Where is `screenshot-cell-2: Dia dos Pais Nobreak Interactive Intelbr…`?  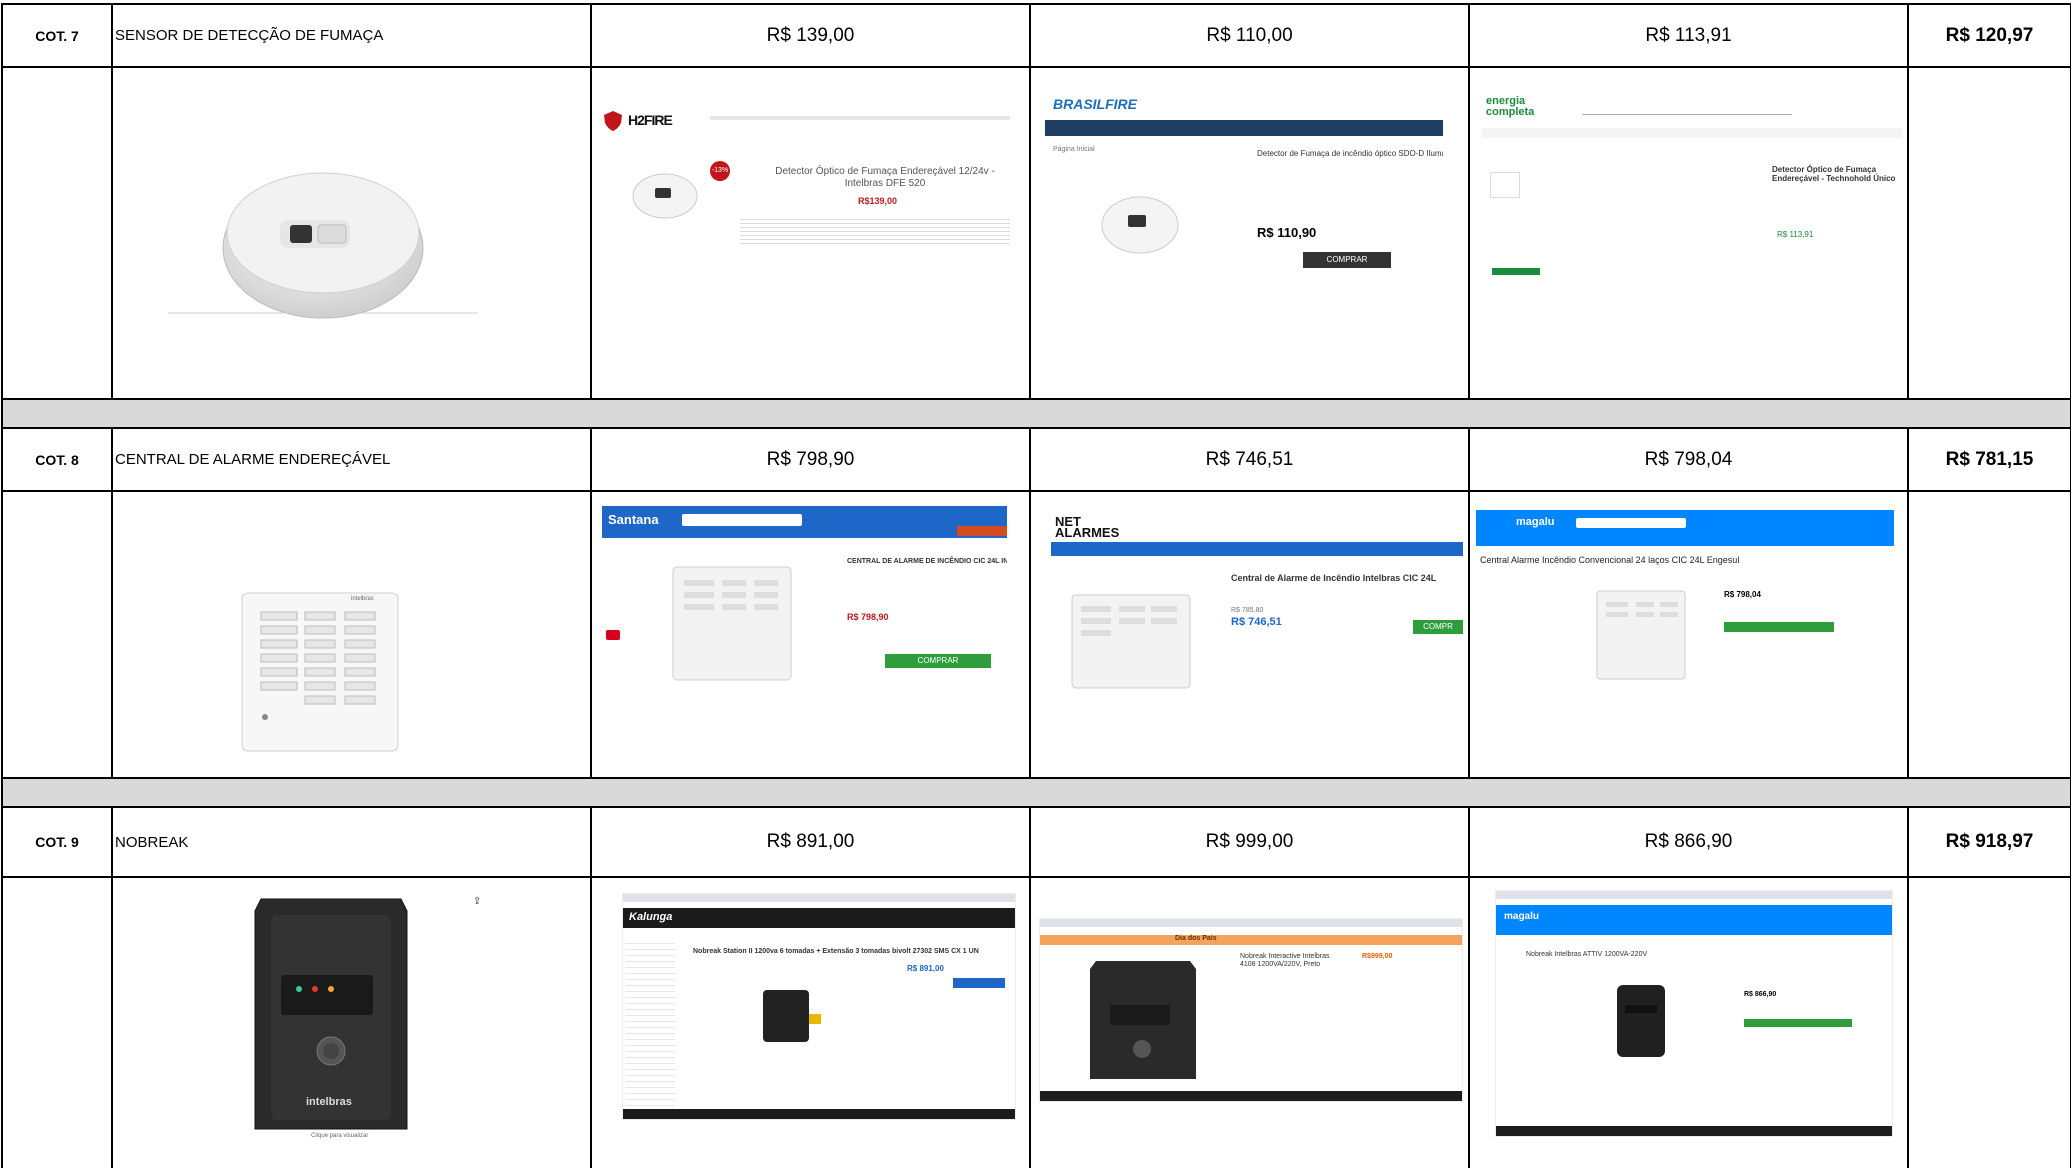 screenshot-cell-2: Dia dos Pais Nobreak Interactive Intelbr… is located at coordinates (1249, 1022).